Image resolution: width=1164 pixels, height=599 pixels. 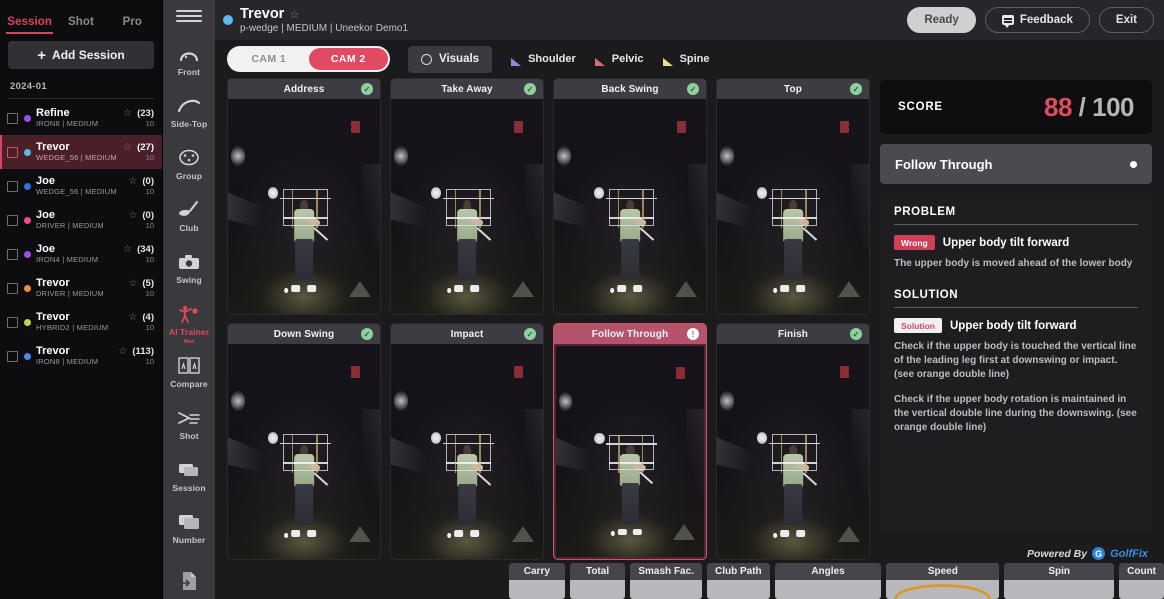 What do you see at coordinates (189, 372) in the screenshot?
I see `rail-item-compare: Compare` at bounding box center [189, 372].